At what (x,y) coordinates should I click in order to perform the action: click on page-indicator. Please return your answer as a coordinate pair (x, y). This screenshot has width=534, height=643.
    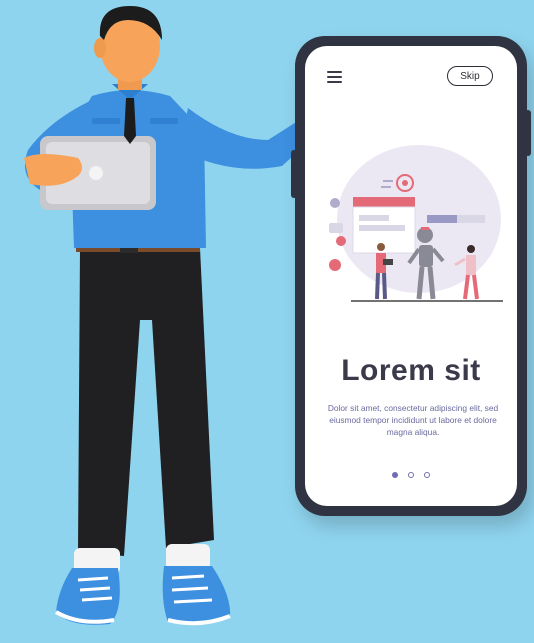
    Looking at the image, I should click on (411, 471).